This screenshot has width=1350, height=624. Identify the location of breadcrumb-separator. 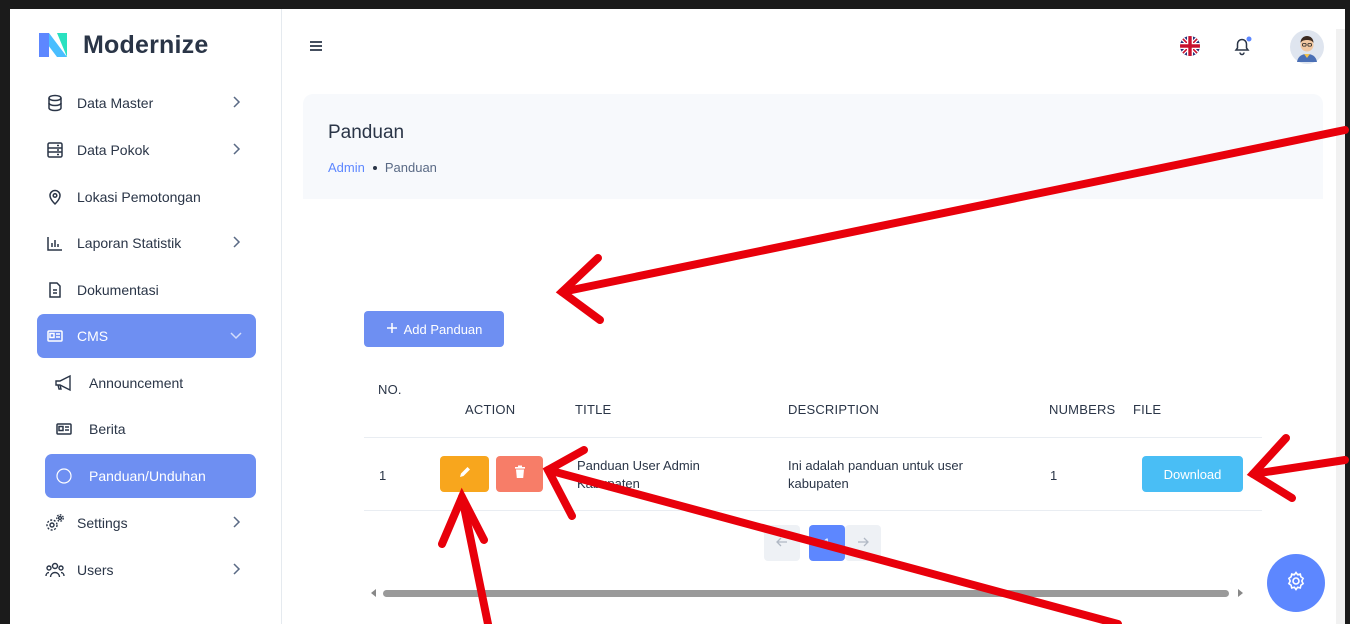
(374, 167).